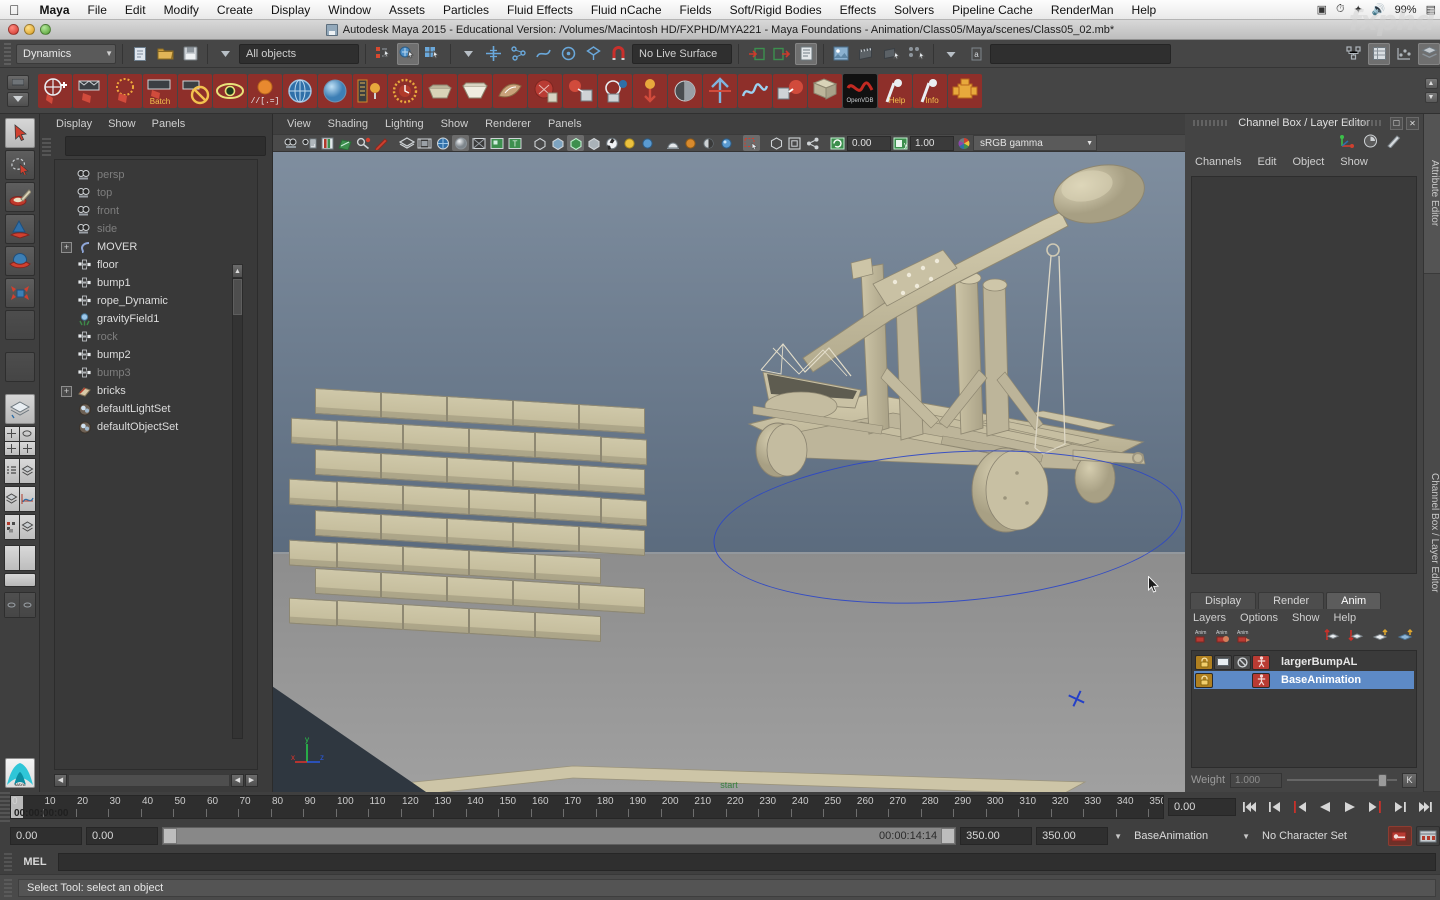  What do you see at coordinates (135, 10) in the screenshot?
I see `menu-item-edit: Edit` at bounding box center [135, 10].